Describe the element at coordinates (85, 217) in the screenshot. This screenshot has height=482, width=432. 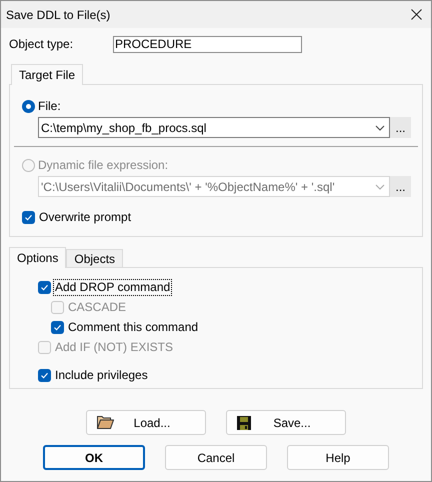
I see `checkbox-label: Overwrite prompt` at that location.